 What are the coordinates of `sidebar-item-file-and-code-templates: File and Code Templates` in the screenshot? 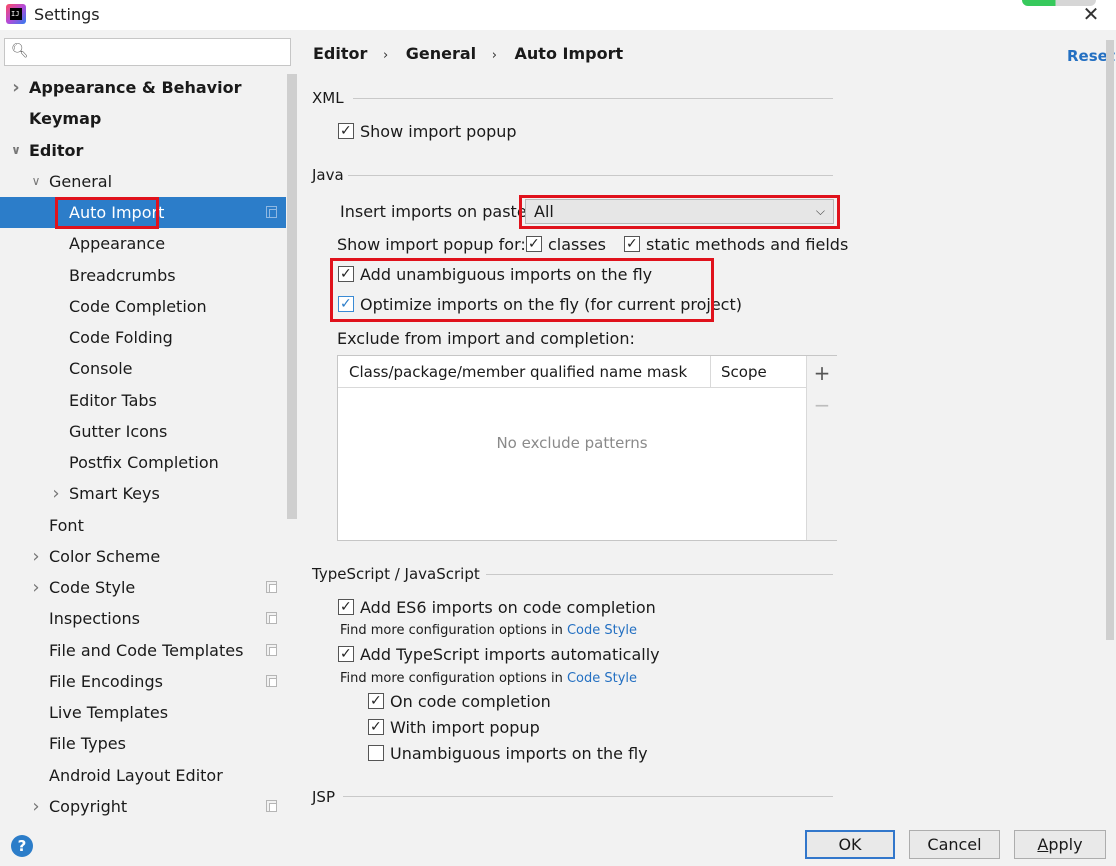 It's located at (149, 650).